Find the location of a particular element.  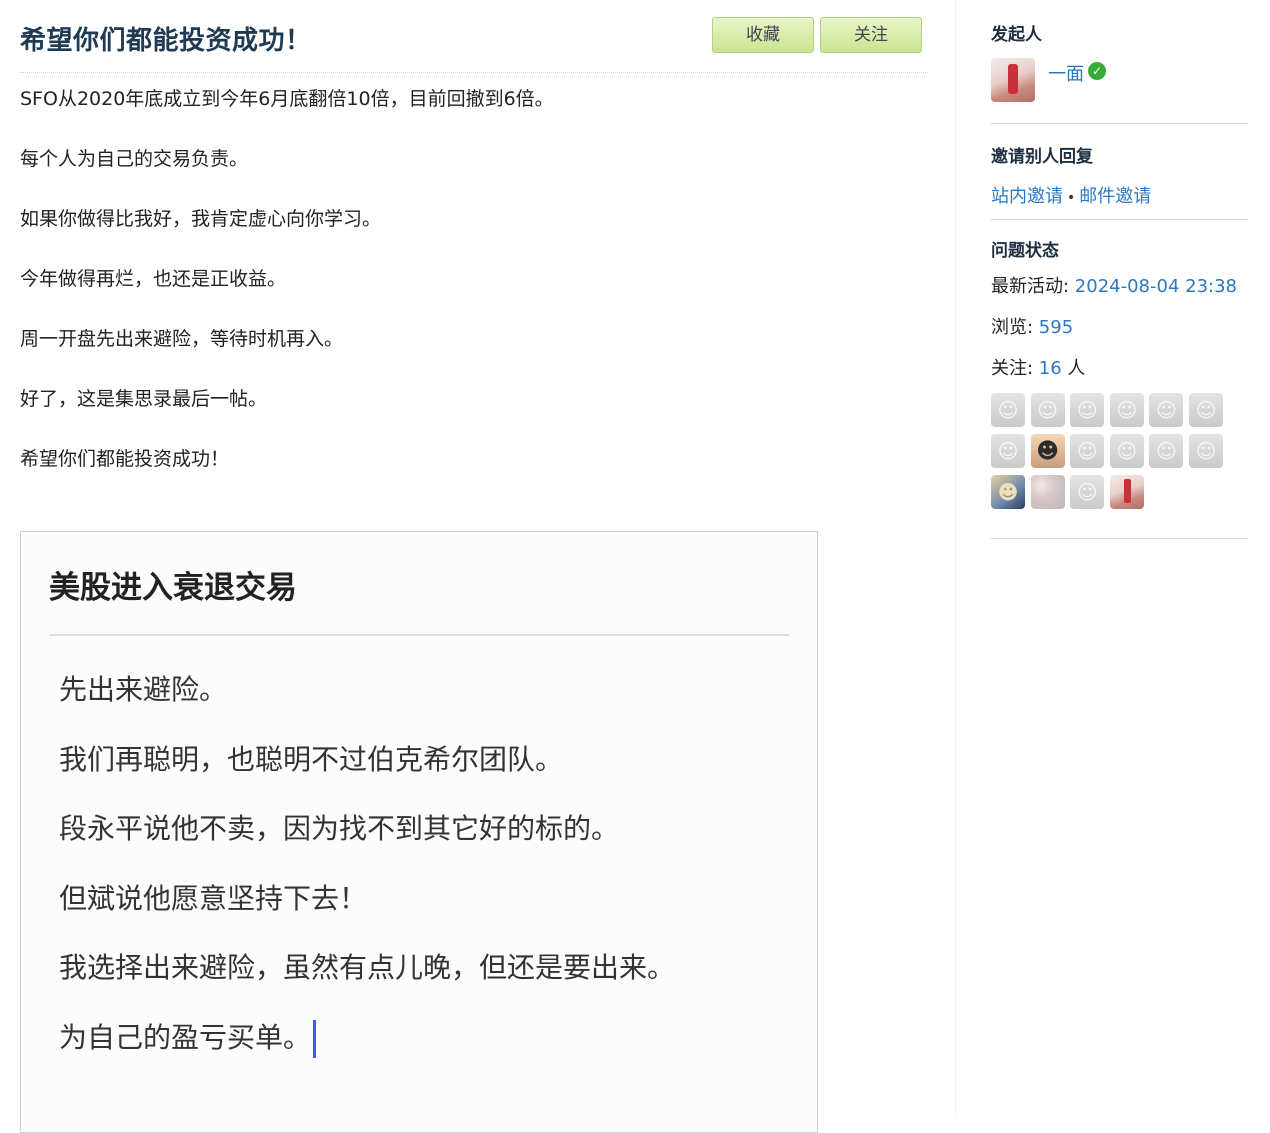

image-text-line-last: 为自己的盈亏买单。 is located at coordinates (367, 1038).